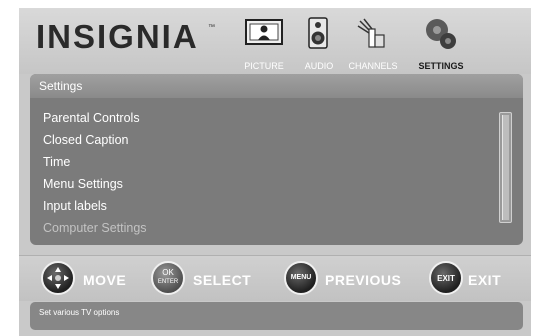 This screenshot has width=540, height=336. Describe the element at coordinates (363, 280) in the screenshot. I see `nav-previous-label: PREVIOUS` at that location.